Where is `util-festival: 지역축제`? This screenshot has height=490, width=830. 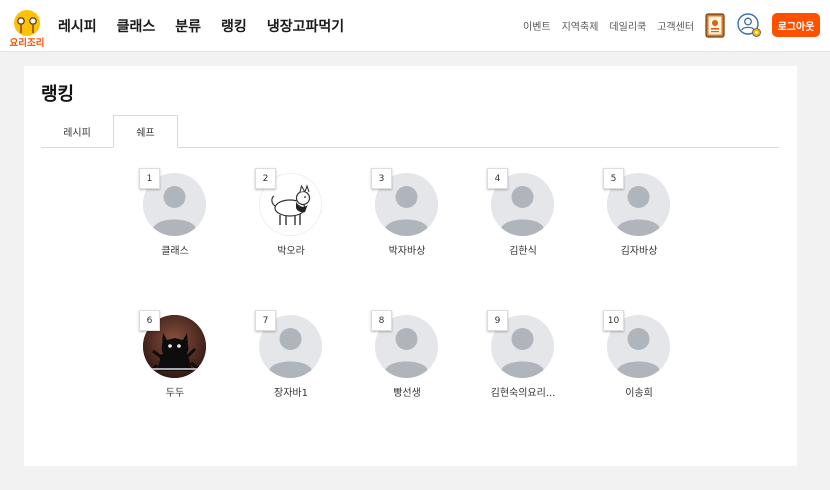
util-festival: 지역축제 is located at coordinates (580, 25).